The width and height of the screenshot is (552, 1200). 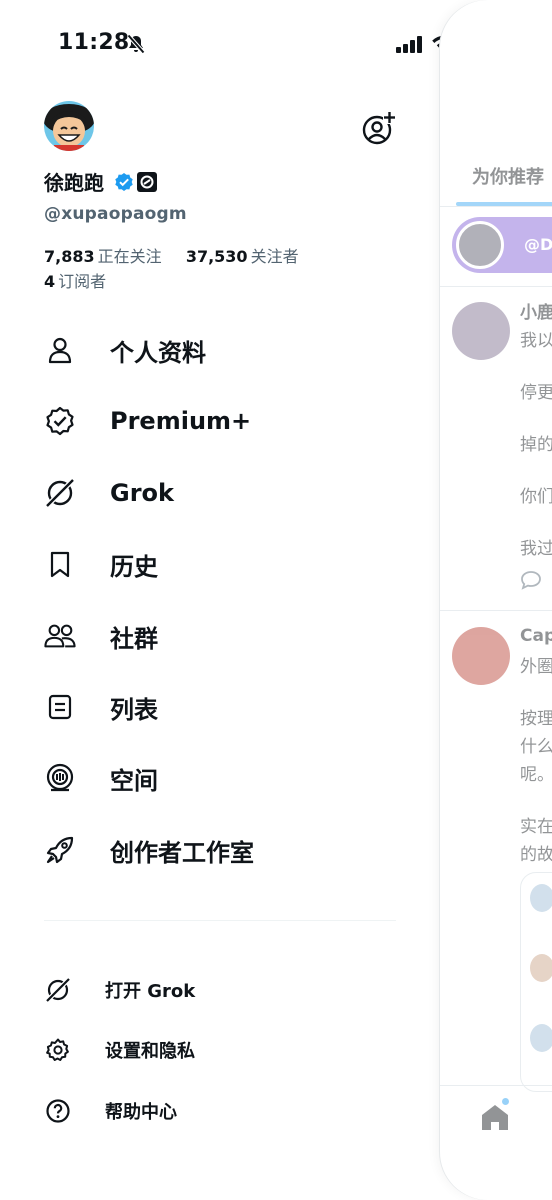 What do you see at coordinates (134, 638) in the screenshot?
I see `menu-label: 社群` at bounding box center [134, 638].